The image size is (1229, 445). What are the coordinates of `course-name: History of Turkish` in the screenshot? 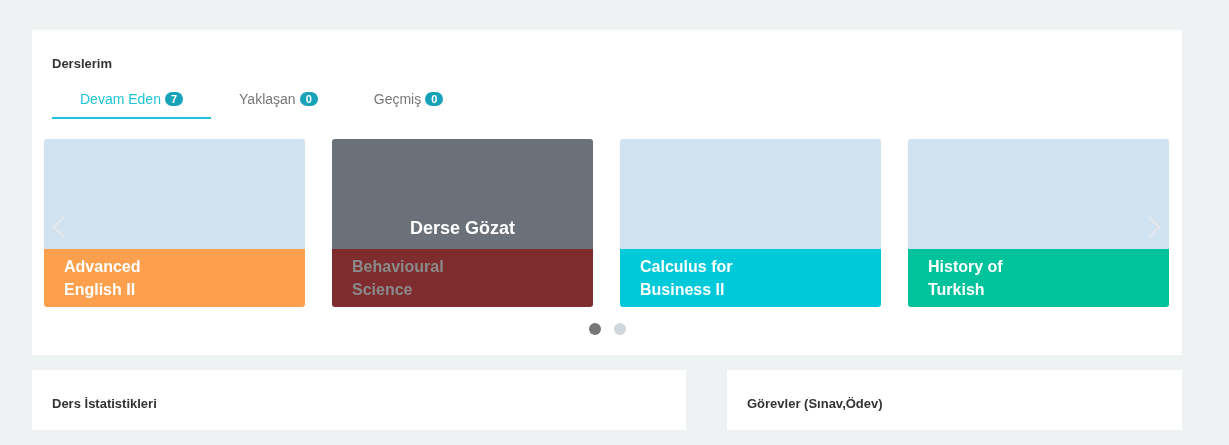 It's located at (966, 278).